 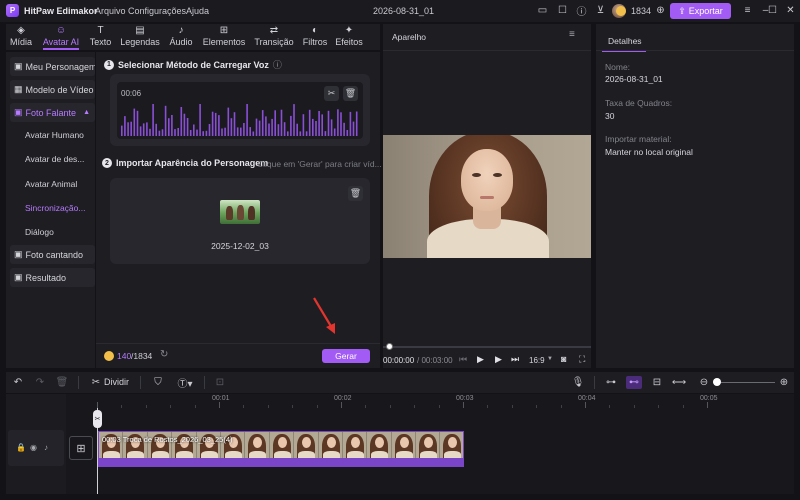 I want to click on tab-captions: ▤ Legendas, so click(x=140, y=37).